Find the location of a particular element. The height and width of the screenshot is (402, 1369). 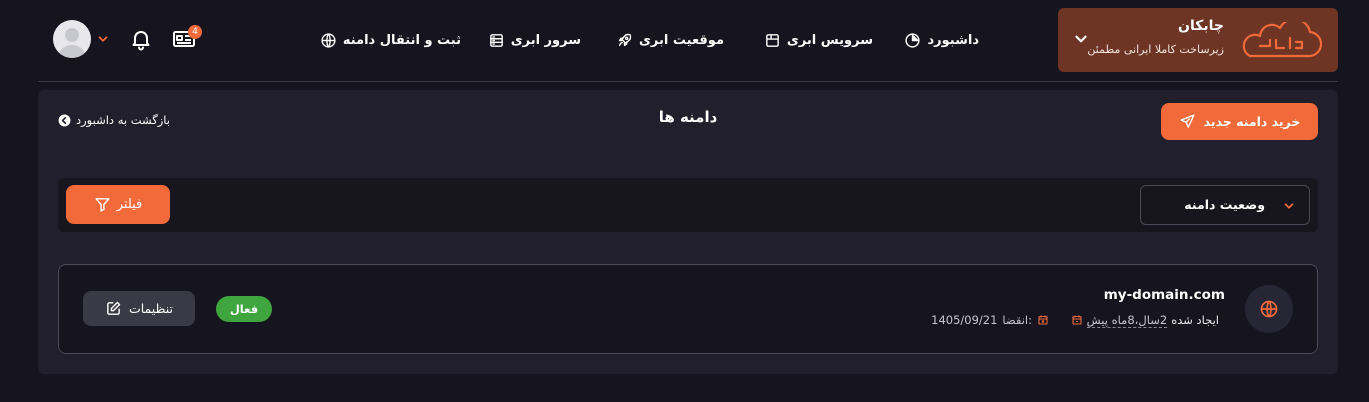

domain-avatar is located at coordinates (1269, 309).